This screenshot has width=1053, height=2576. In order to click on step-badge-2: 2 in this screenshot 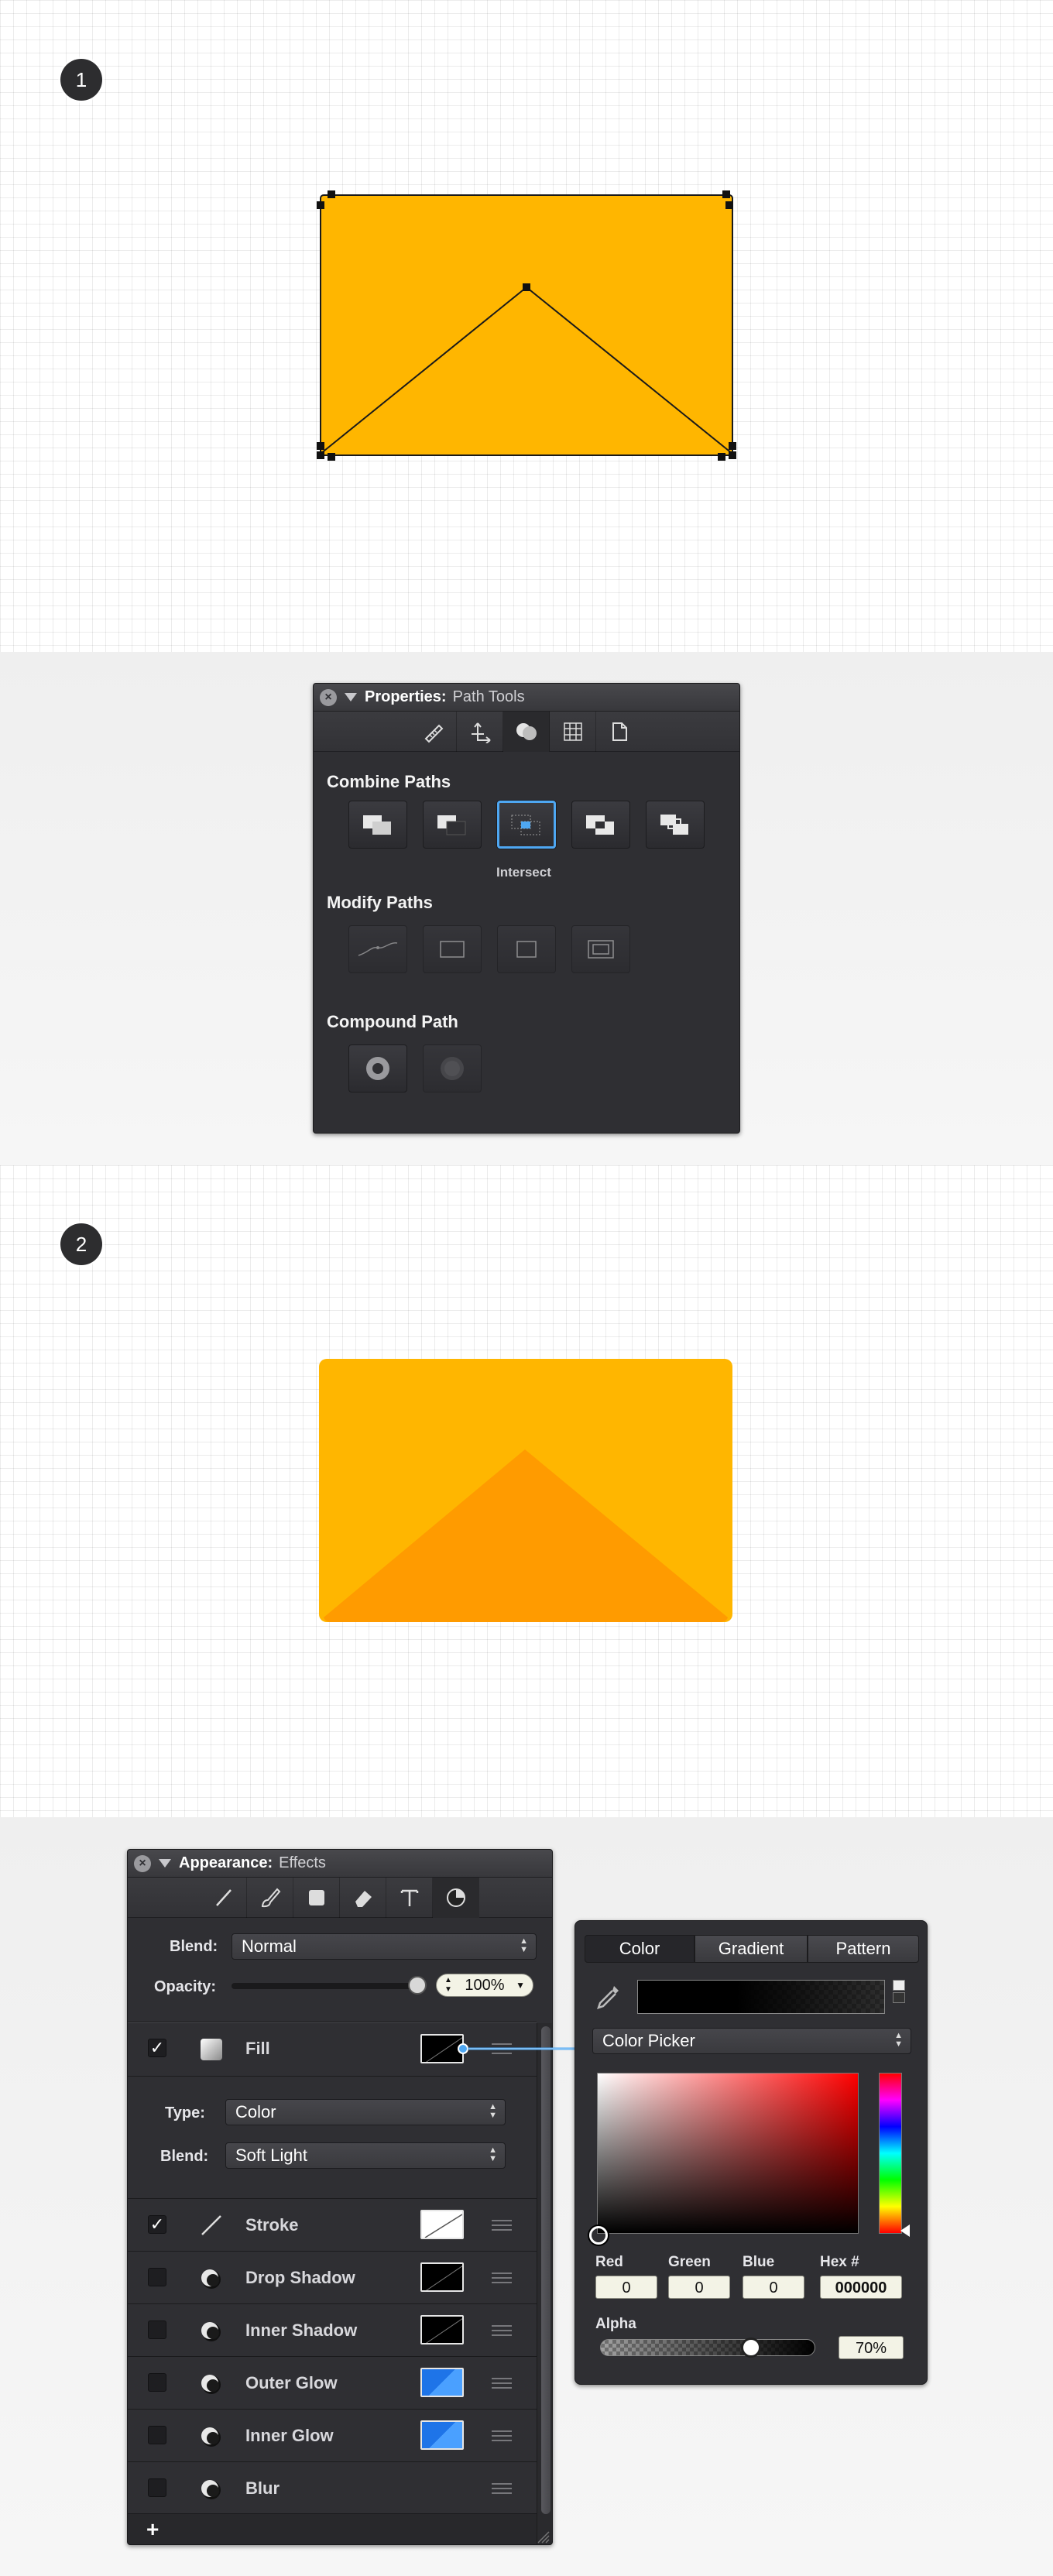, I will do `click(81, 1244)`.